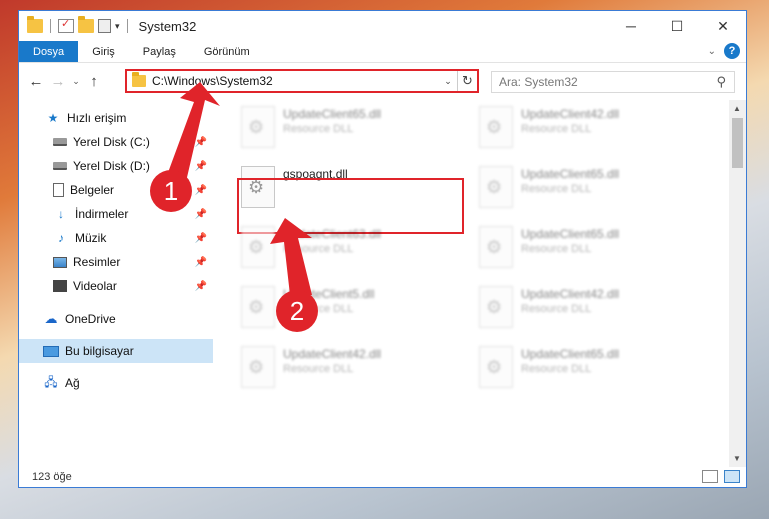 The height and width of the screenshot is (519, 769). Describe the element at coordinates (171, 191) in the screenshot. I see `step-1-badge: 1` at that location.